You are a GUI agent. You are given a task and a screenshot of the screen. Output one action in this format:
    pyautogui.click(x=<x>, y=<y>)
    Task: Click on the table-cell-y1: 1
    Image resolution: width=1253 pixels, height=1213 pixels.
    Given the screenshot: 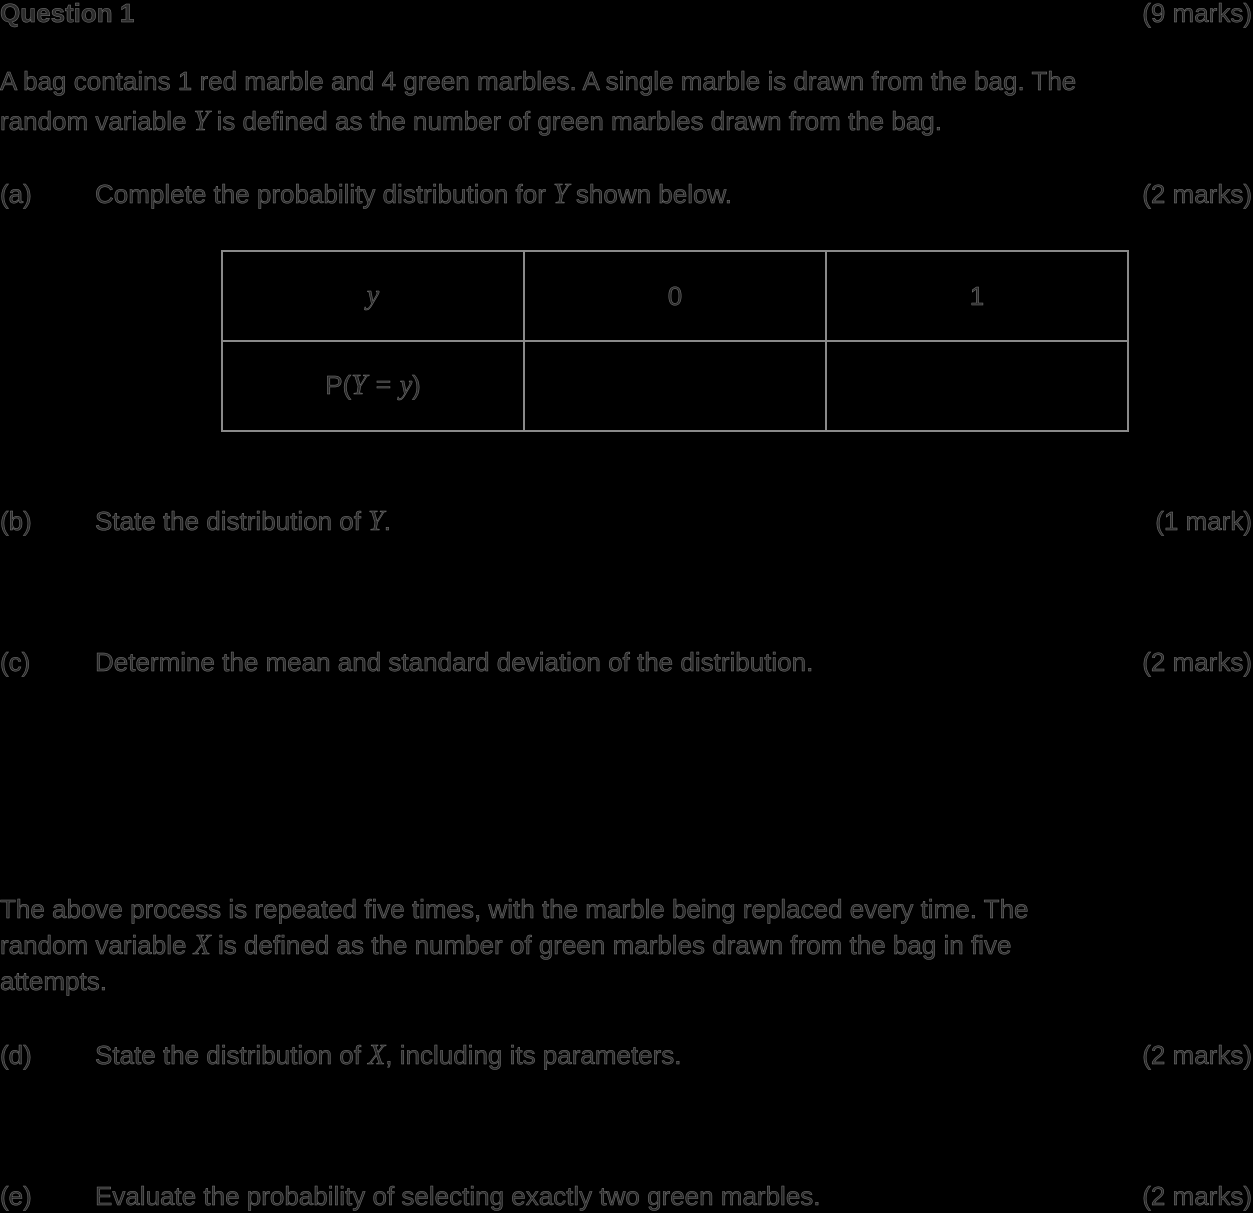 What is the action you would take?
    pyautogui.click(x=977, y=296)
    